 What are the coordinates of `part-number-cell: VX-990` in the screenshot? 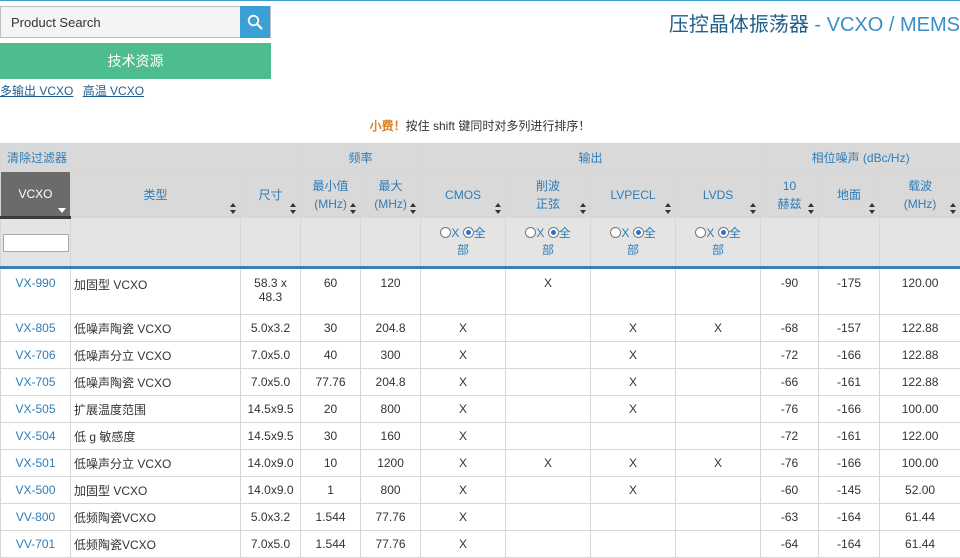 It's located at (35, 290).